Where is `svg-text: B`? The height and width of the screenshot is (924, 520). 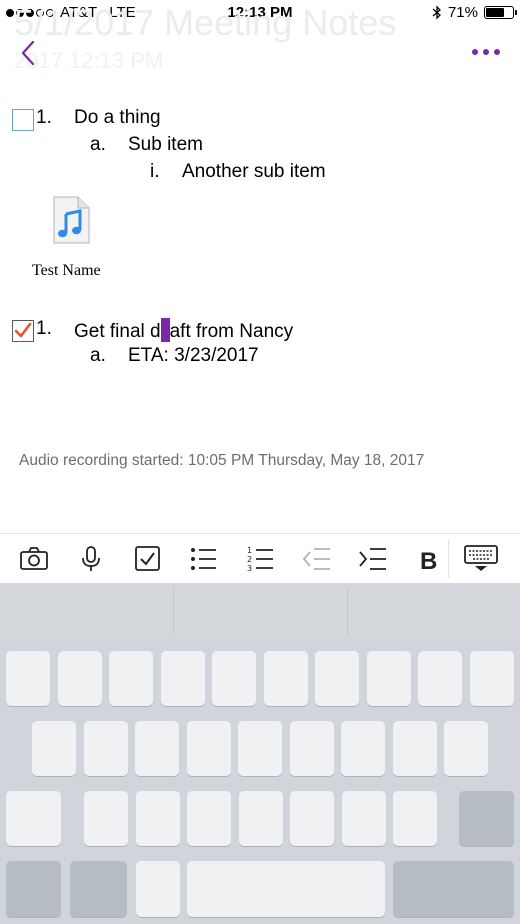
svg-text: B is located at coordinates (428, 561).